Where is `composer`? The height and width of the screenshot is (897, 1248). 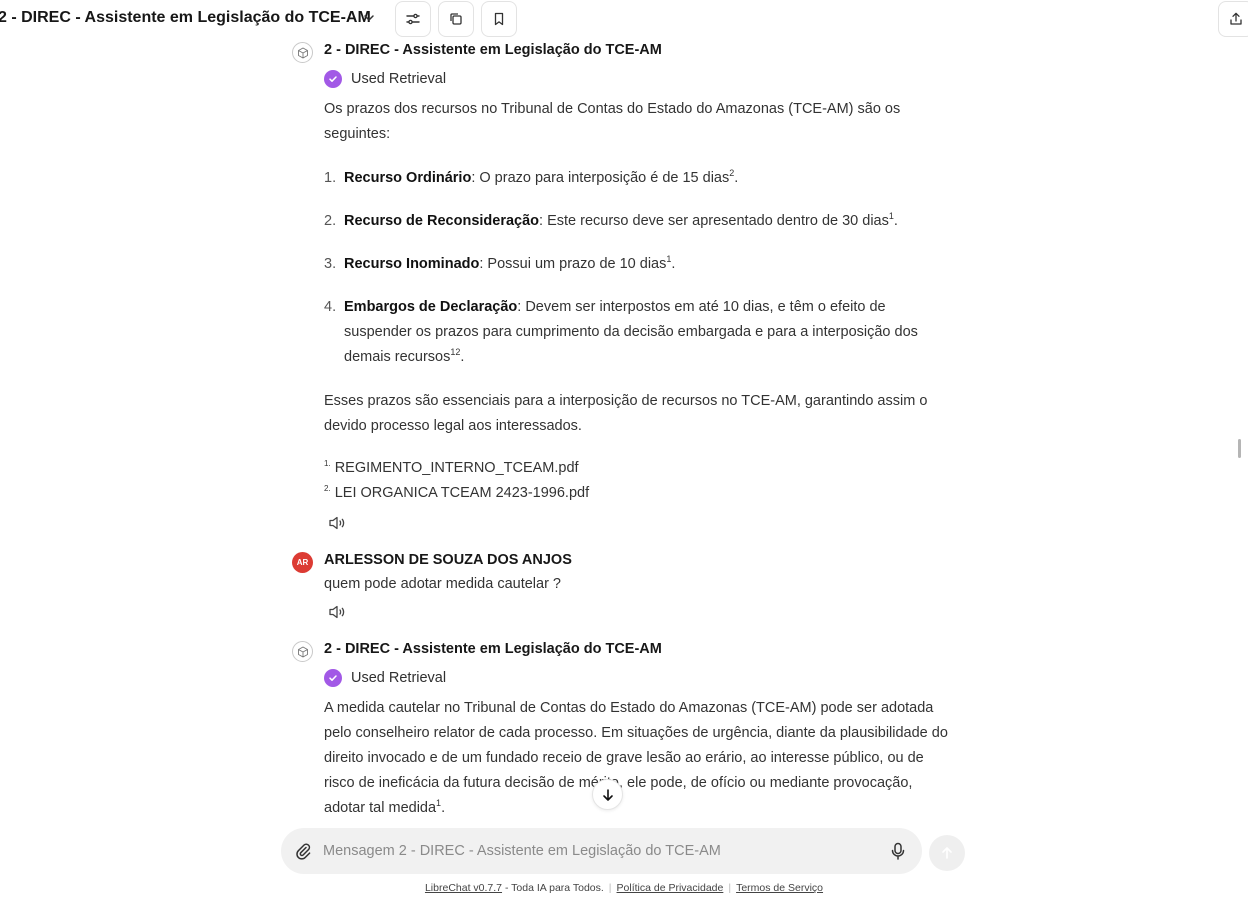 composer is located at coordinates (601, 851).